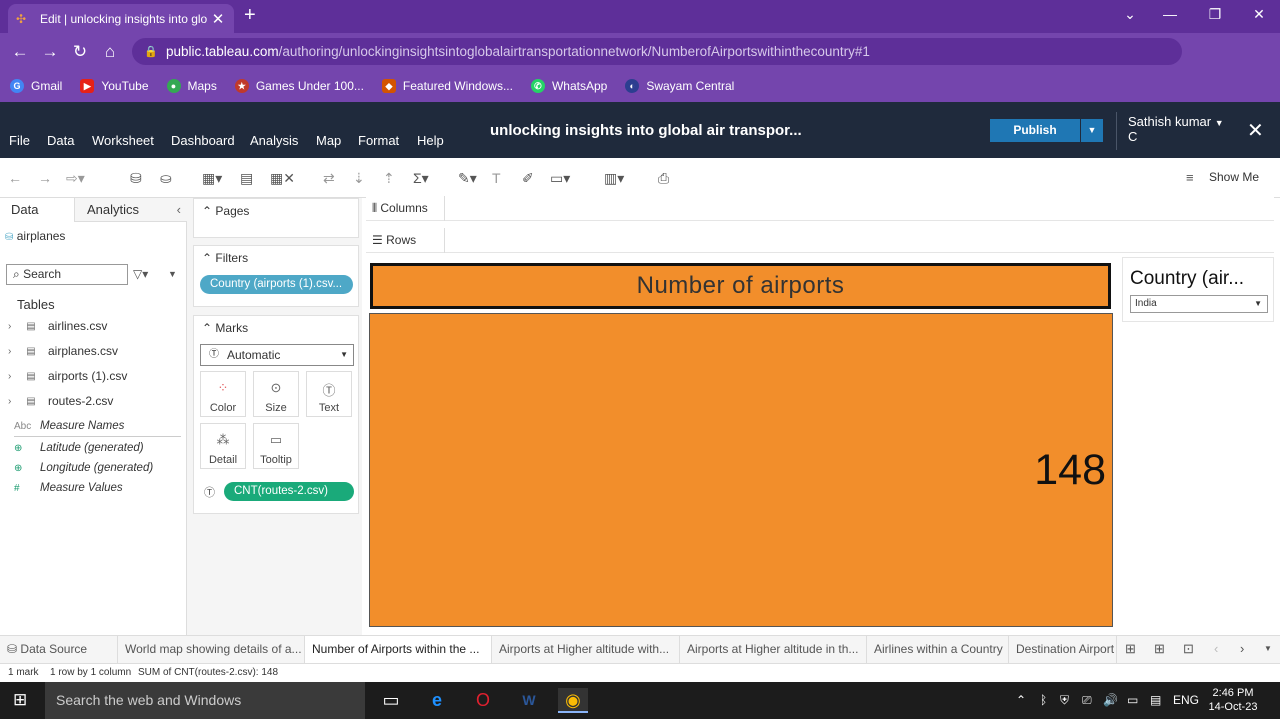  Describe the element at coordinates (15, 178) in the screenshot. I see `undo-icon: ←` at that location.